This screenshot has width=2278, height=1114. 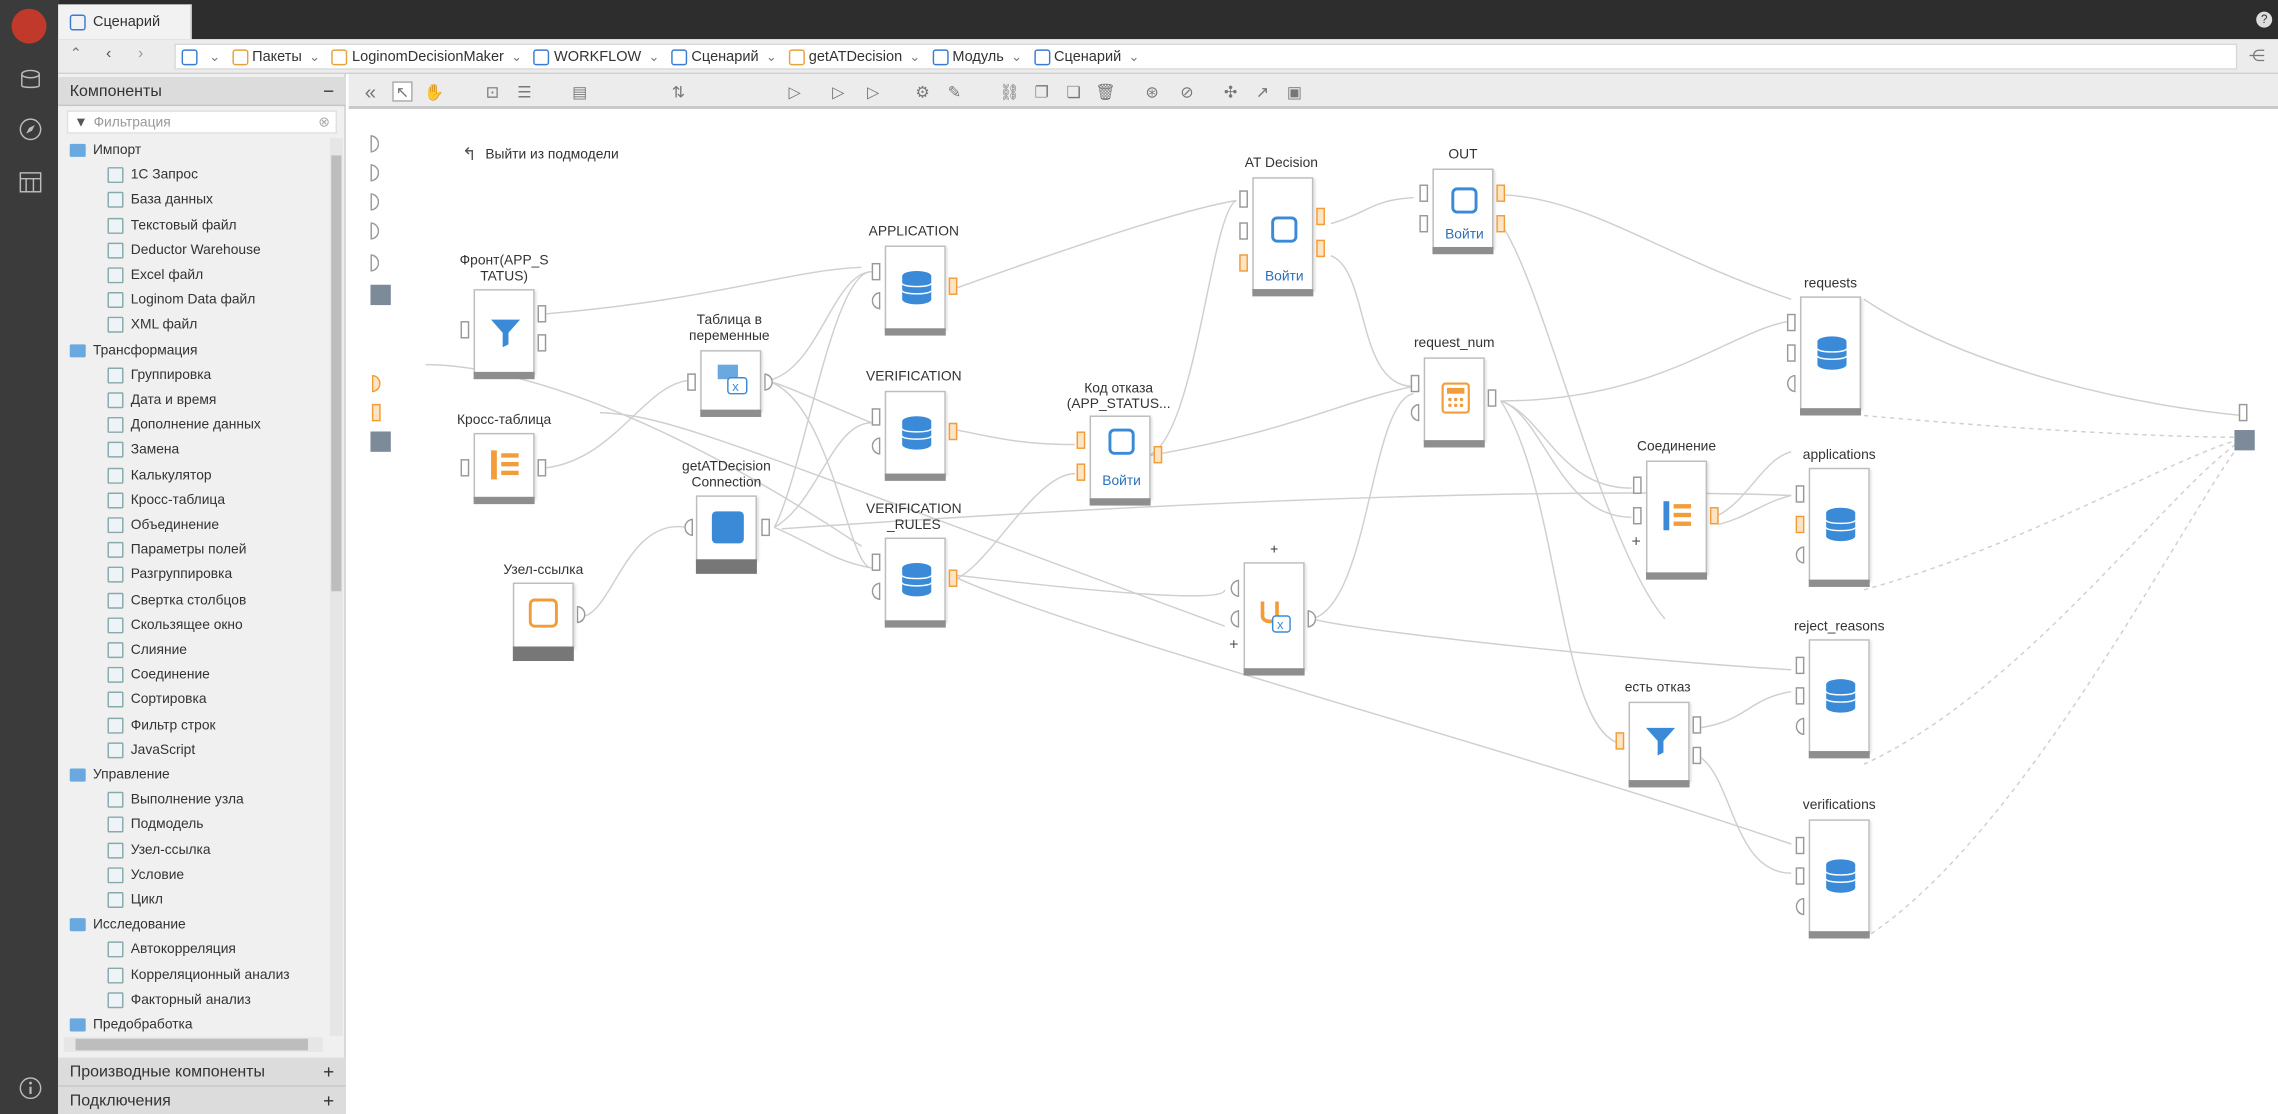 What do you see at coordinates (155, 275) in the screenshot?
I see `tree-item: Excel файл` at bounding box center [155, 275].